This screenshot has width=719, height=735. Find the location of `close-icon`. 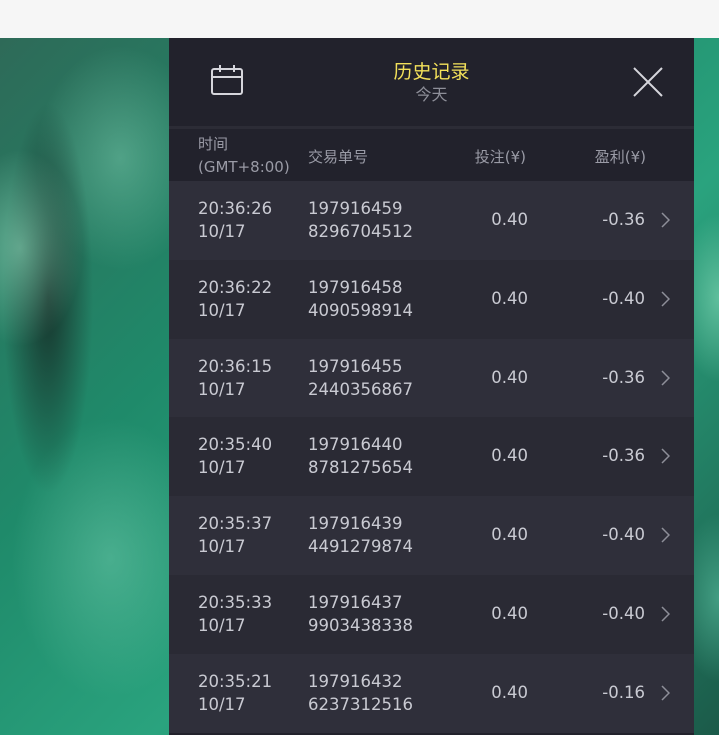

close-icon is located at coordinates (648, 82).